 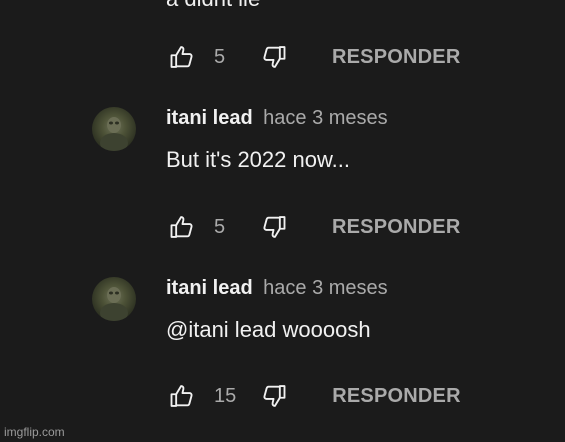 What do you see at coordinates (225, 395) in the screenshot?
I see `like-count: 15` at bounding box center [225, 395].